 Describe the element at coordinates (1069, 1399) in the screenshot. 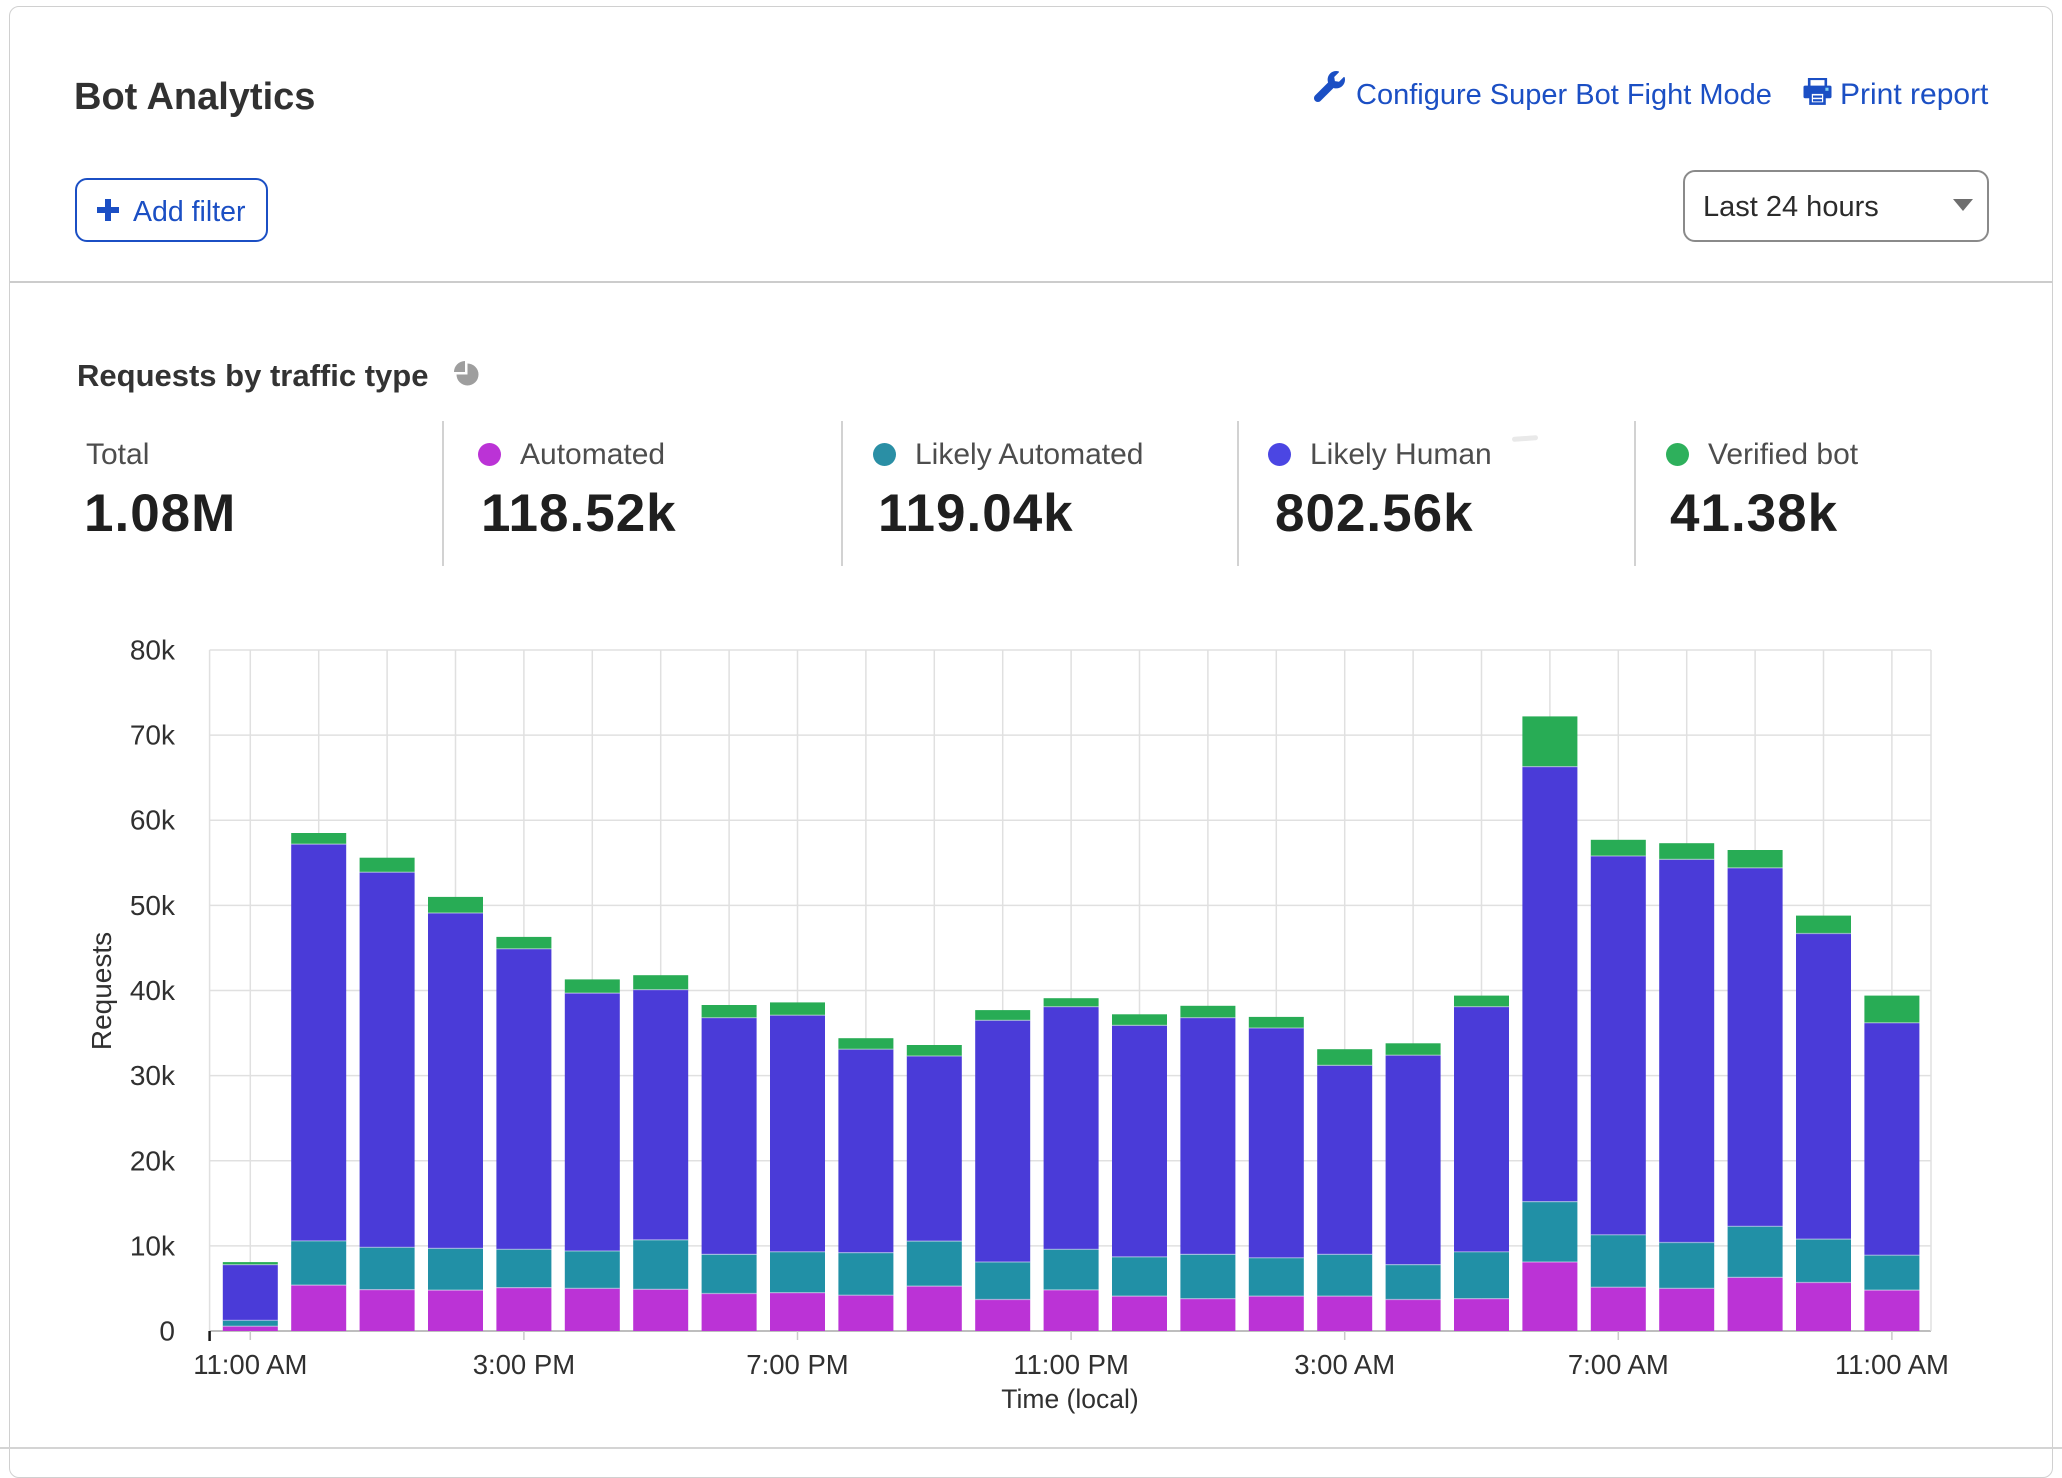

I see `svg-text: Time (local)` at that location.